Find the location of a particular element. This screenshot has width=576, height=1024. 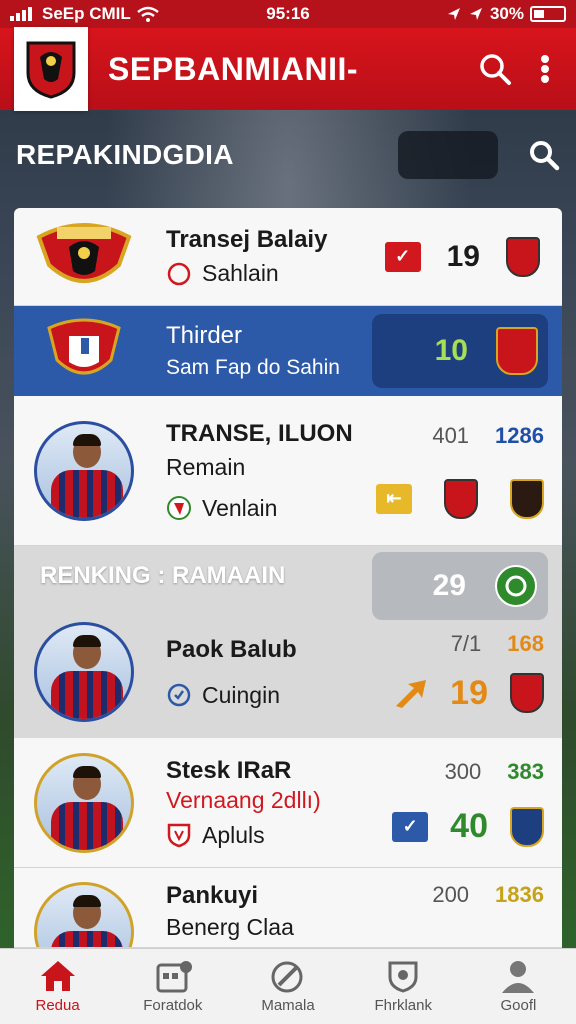

nav-item-ranking: Fhrklank is located at coordinates (403, 986).